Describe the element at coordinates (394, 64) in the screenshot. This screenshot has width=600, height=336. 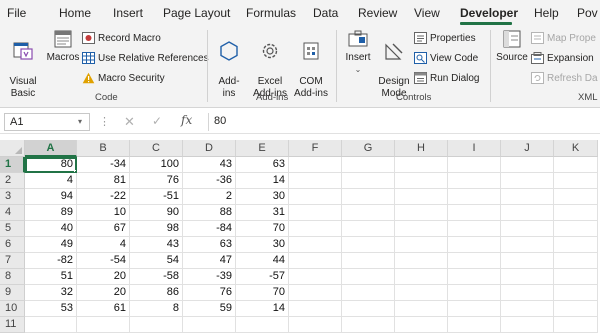
I see `design-mode-button: Design Mode` at that location.